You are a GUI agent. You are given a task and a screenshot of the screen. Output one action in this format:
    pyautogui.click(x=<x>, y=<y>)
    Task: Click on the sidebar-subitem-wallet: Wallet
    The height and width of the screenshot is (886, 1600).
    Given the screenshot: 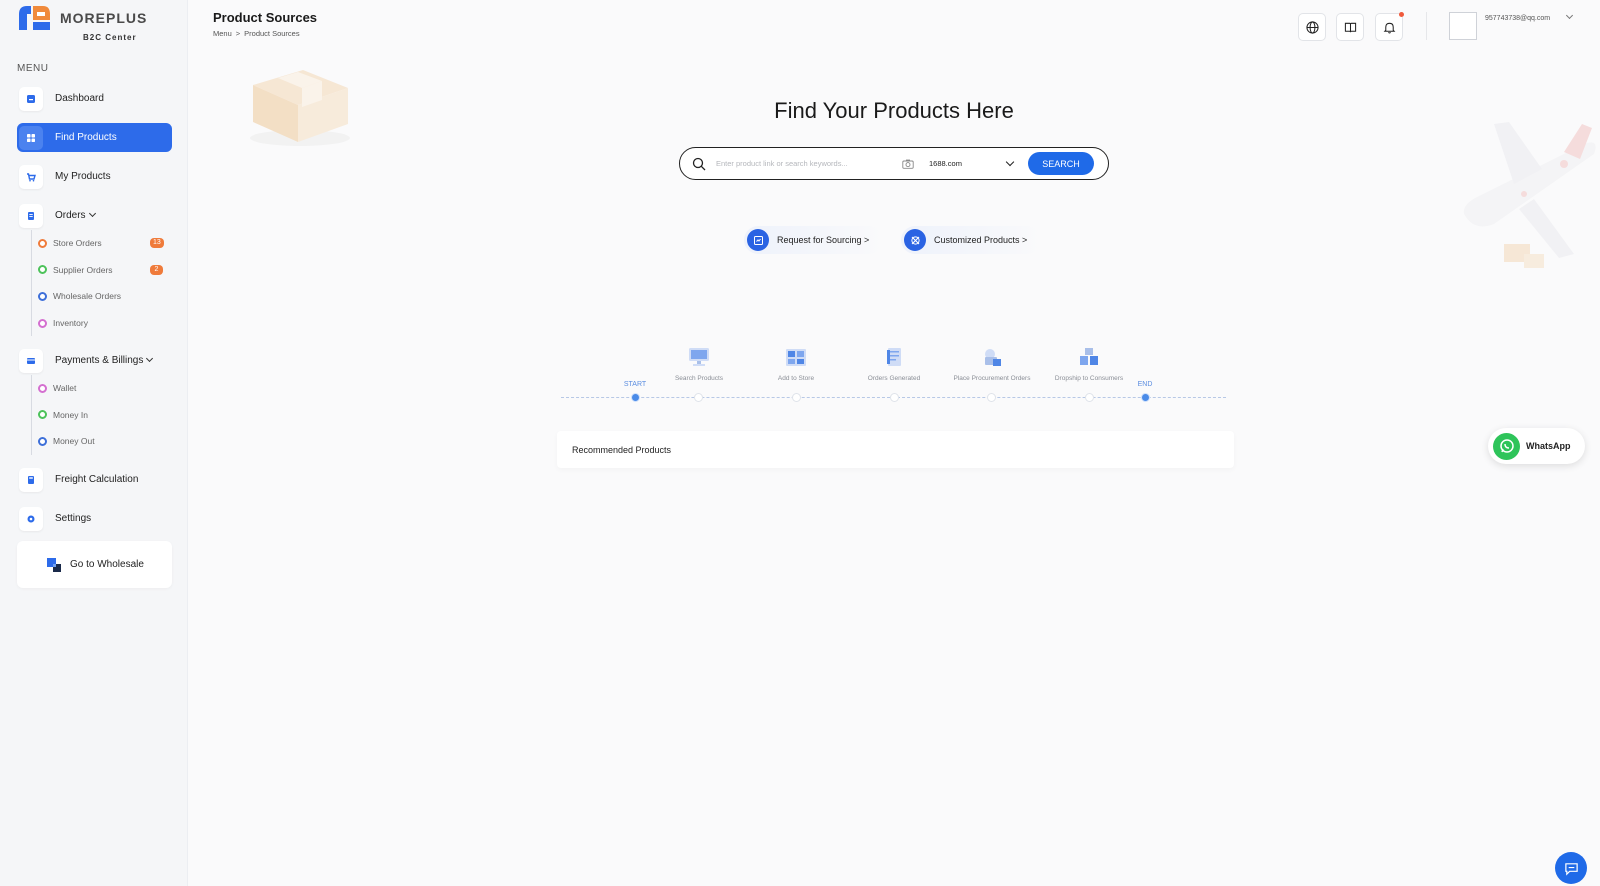 What is the action you would take?
    pyautogui.click(x=63, y=388)
    